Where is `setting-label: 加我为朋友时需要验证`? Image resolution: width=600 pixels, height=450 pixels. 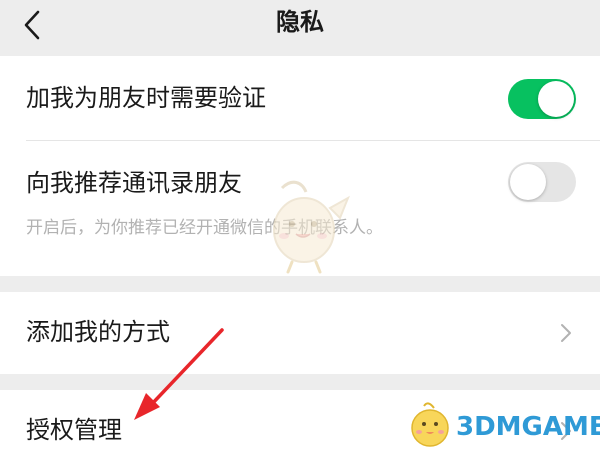
setting-label: 加我为朋友时需要验证 is located at coordinates (146, 98).